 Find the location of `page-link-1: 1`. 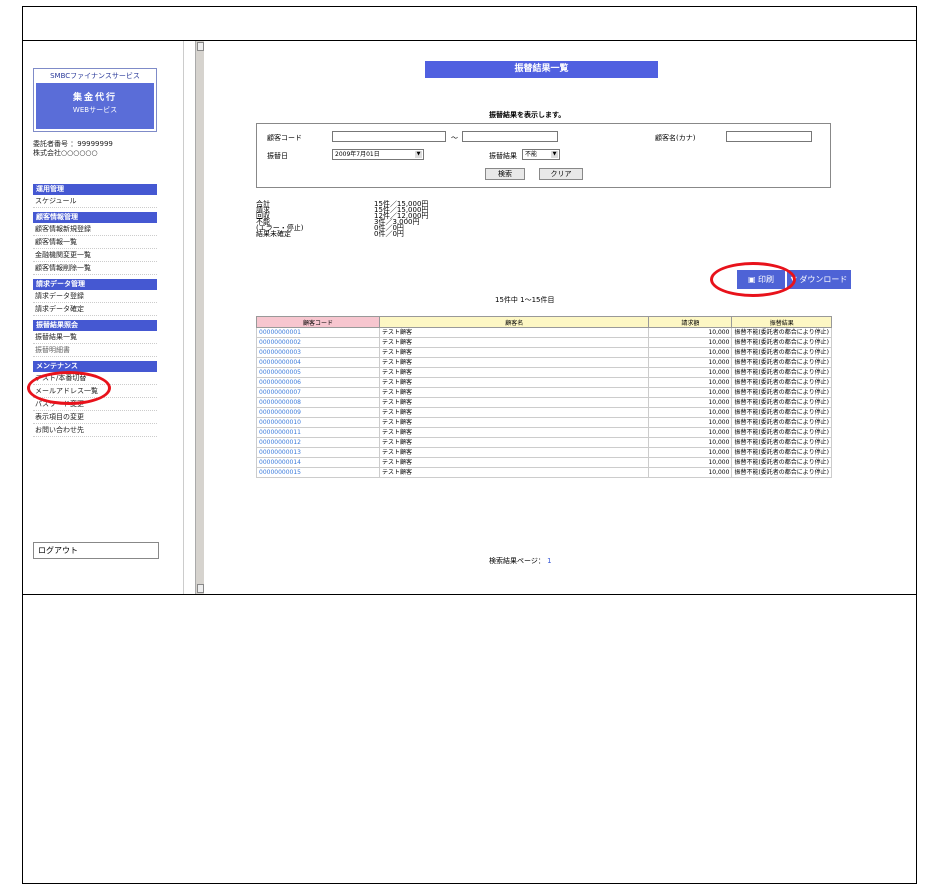

page-link-1: 1 is located at coordinates (549, 561).